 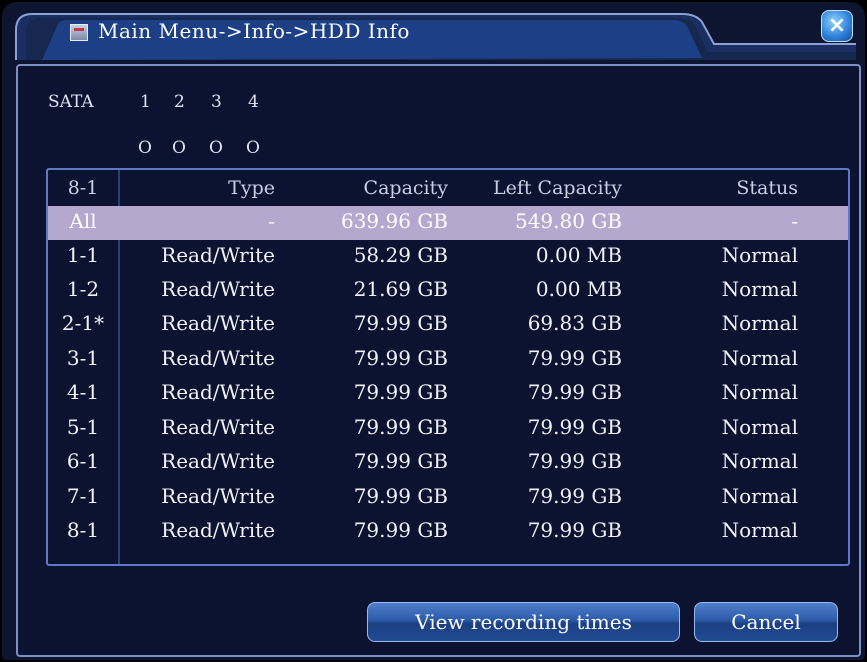 I want to click on table-row: 1-2 Read/Write 21.69 GB 0.00 MB Normal, so click(x=448, y=291).